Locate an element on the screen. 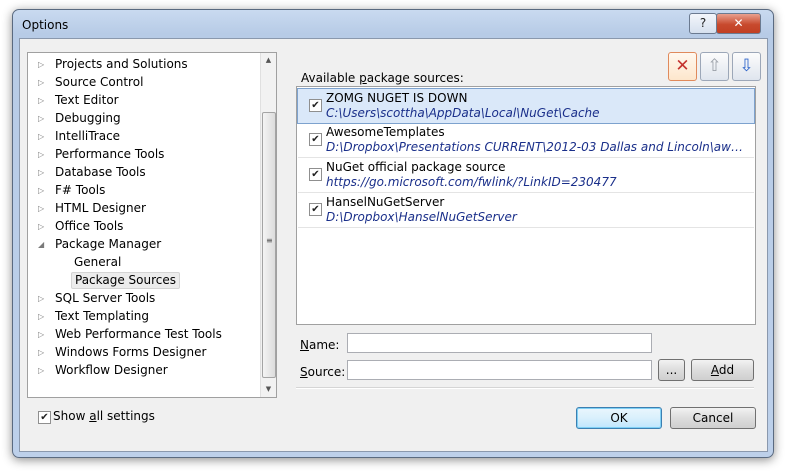 Image resolution: width=787 pixels, height=471 pixels. tree-item: ▷ F# Tools is located at coordinates (143, 190).